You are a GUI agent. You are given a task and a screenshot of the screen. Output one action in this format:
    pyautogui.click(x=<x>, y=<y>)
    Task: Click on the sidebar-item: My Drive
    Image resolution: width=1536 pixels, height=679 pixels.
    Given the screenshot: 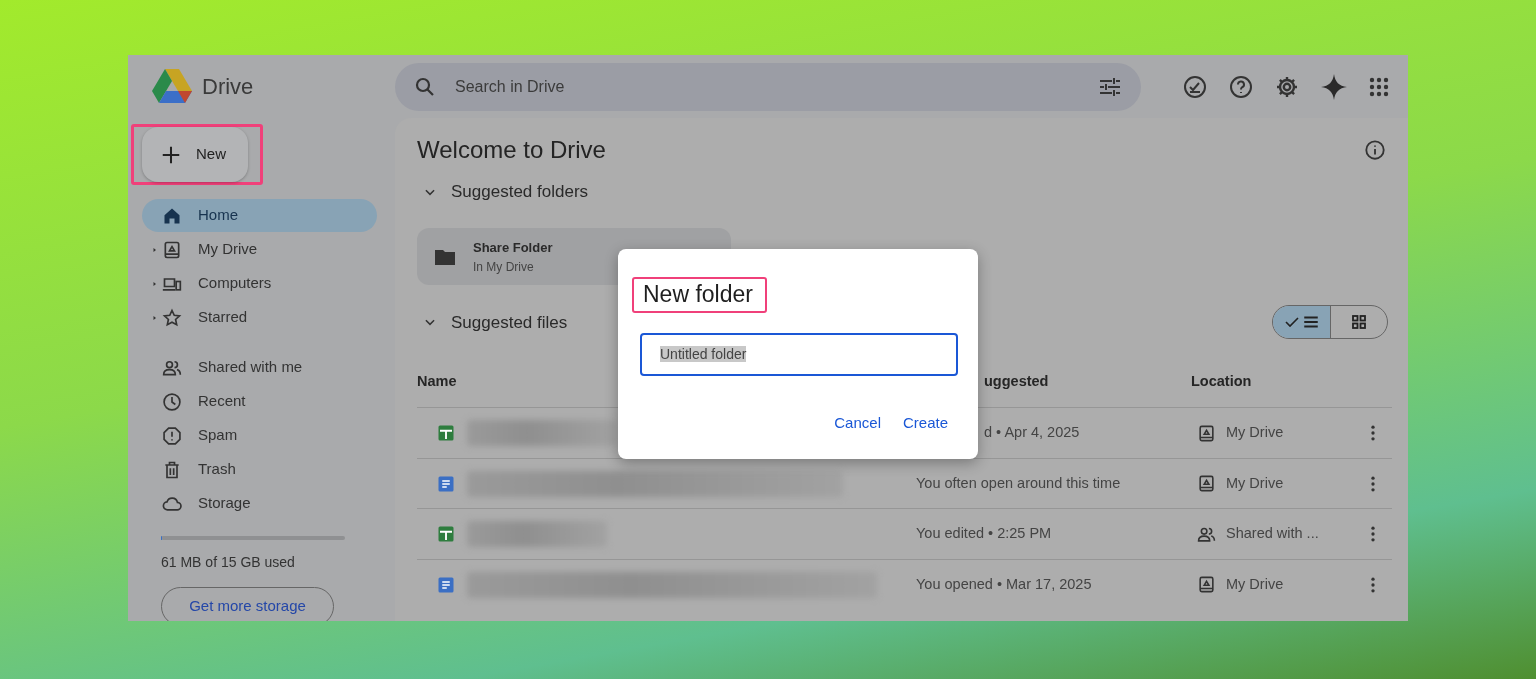 What is the action you would take?
    pyautogui.click(x=259, y=249)
    